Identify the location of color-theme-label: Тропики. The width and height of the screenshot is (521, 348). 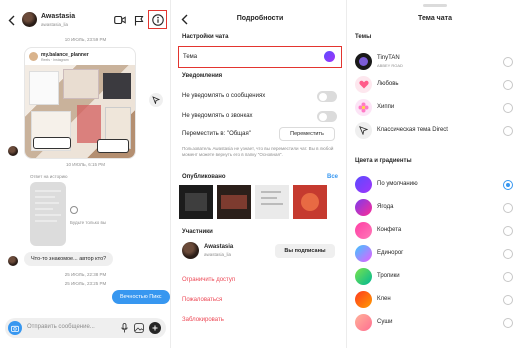
(388, 276).